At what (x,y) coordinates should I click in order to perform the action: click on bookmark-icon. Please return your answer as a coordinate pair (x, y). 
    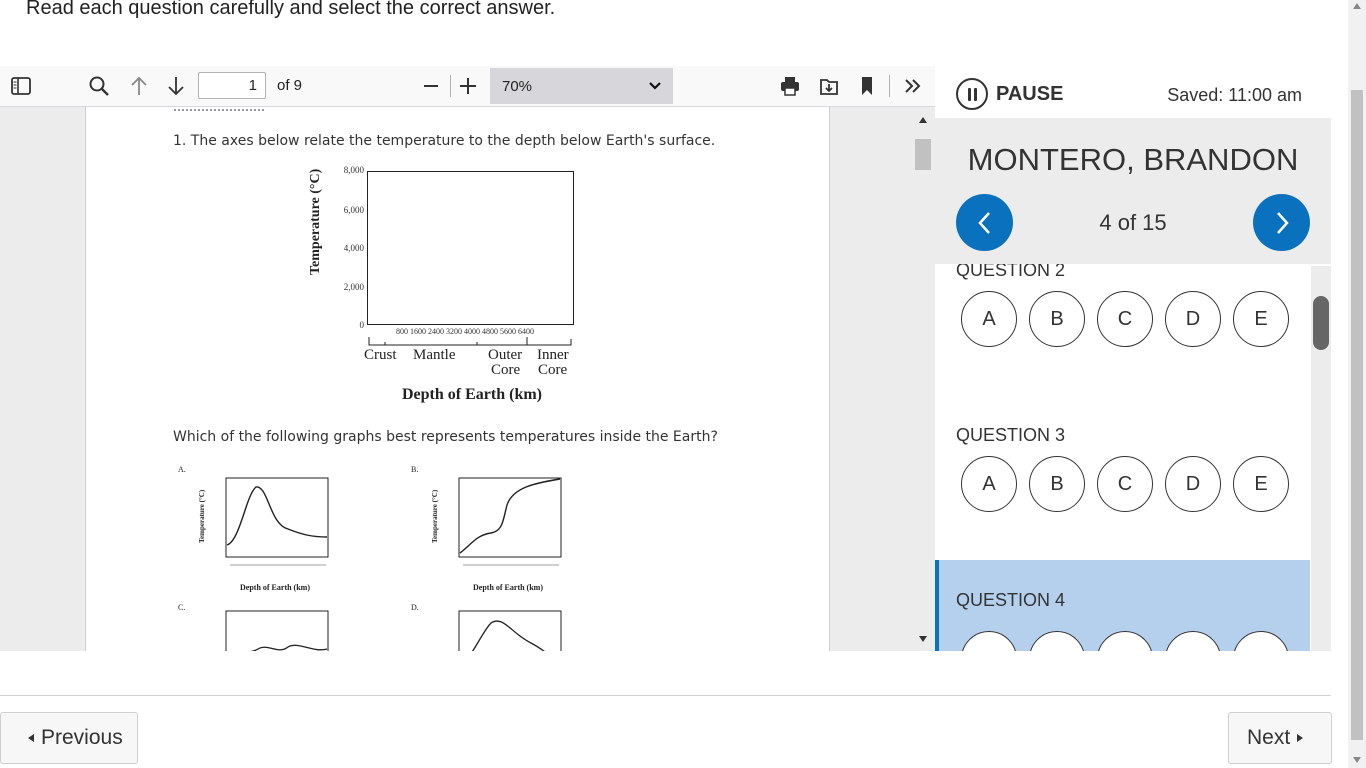
    Looking at the image, I should click on (867, 86).